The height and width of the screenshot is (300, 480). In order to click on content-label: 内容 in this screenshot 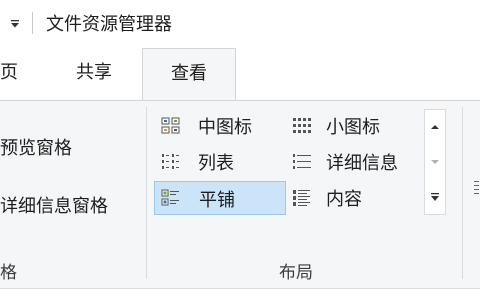, I will do `click(344, 199)`.